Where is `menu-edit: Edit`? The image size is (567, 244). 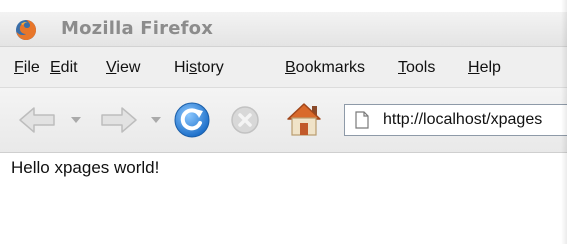
menu-edit: Edit is located at coordinates (64, 68).